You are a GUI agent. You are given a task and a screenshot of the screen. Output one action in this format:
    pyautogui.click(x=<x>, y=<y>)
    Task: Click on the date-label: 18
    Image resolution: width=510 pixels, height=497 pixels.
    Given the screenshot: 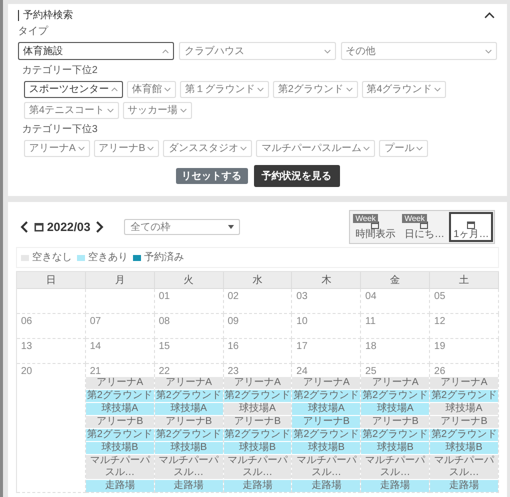 What is the action you would take?
    pyautogui.click(x=371, y=346)
    